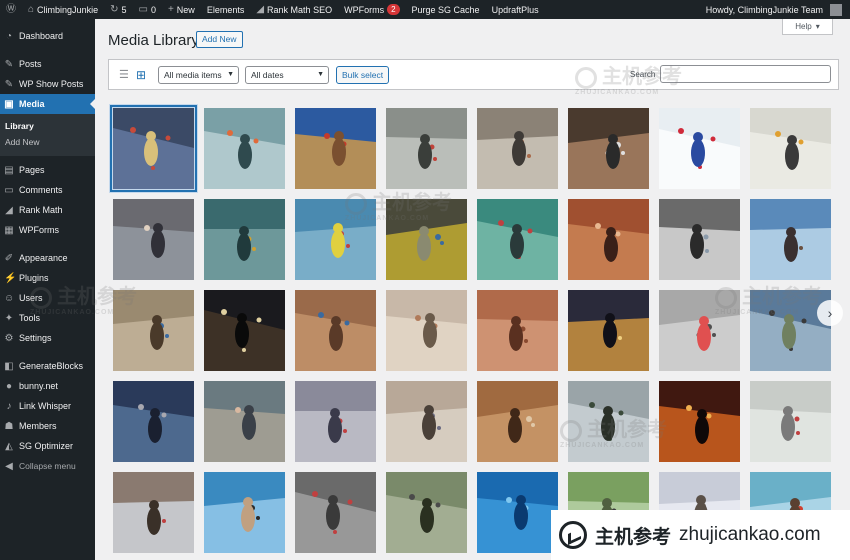 Image resolution: width=850 pixels, height=560 pixels. I want to click on sidebar-item-wp-show-posts: ✎ WP Show Posts, so click(47, 84).